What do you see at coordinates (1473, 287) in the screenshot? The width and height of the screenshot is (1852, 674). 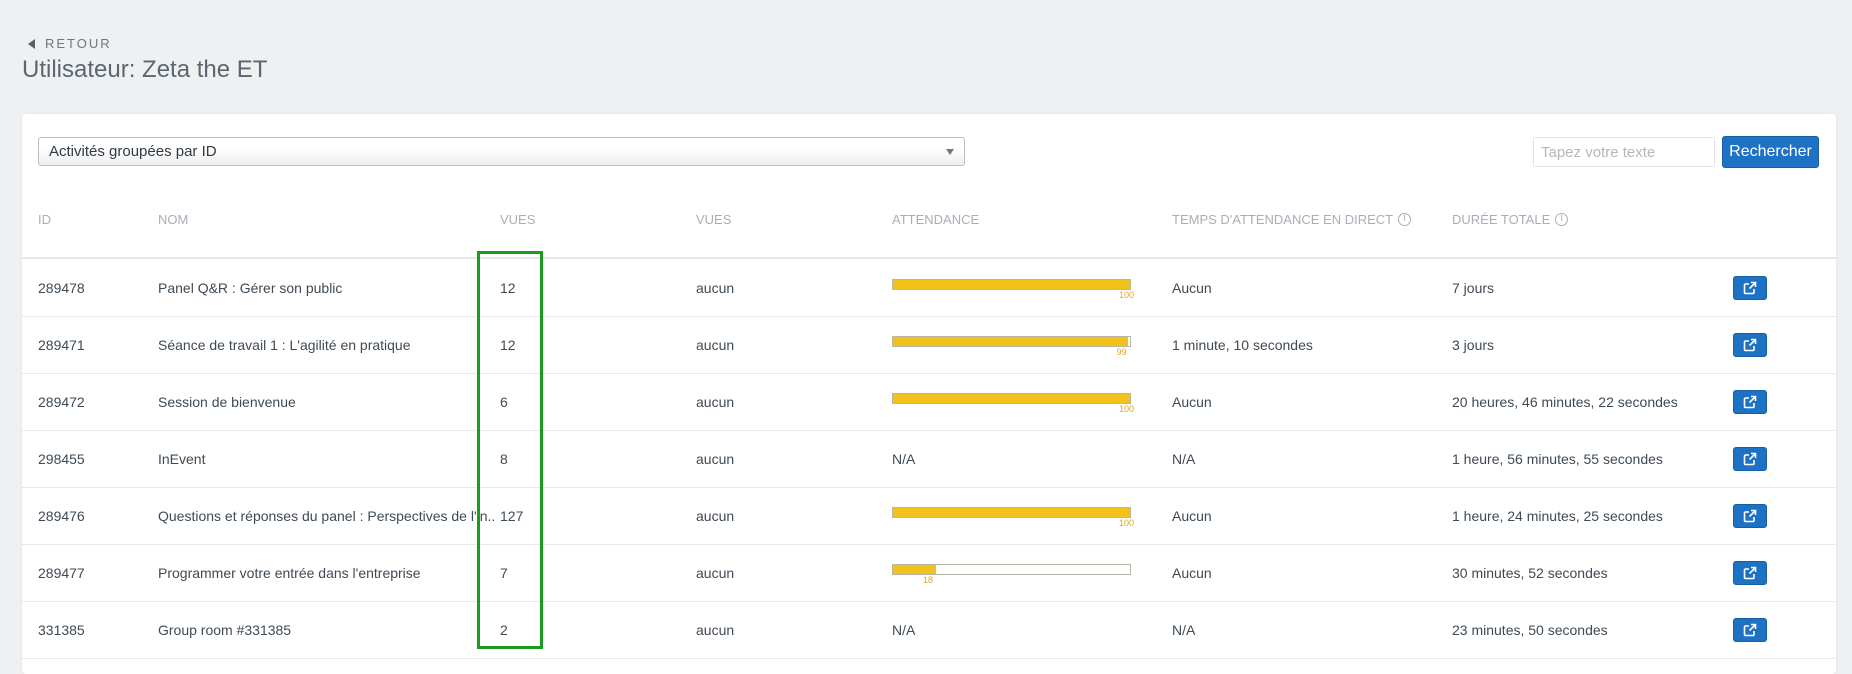 I see `cell-duree-totale: 7 jours` at bounding box center [1473, 287].